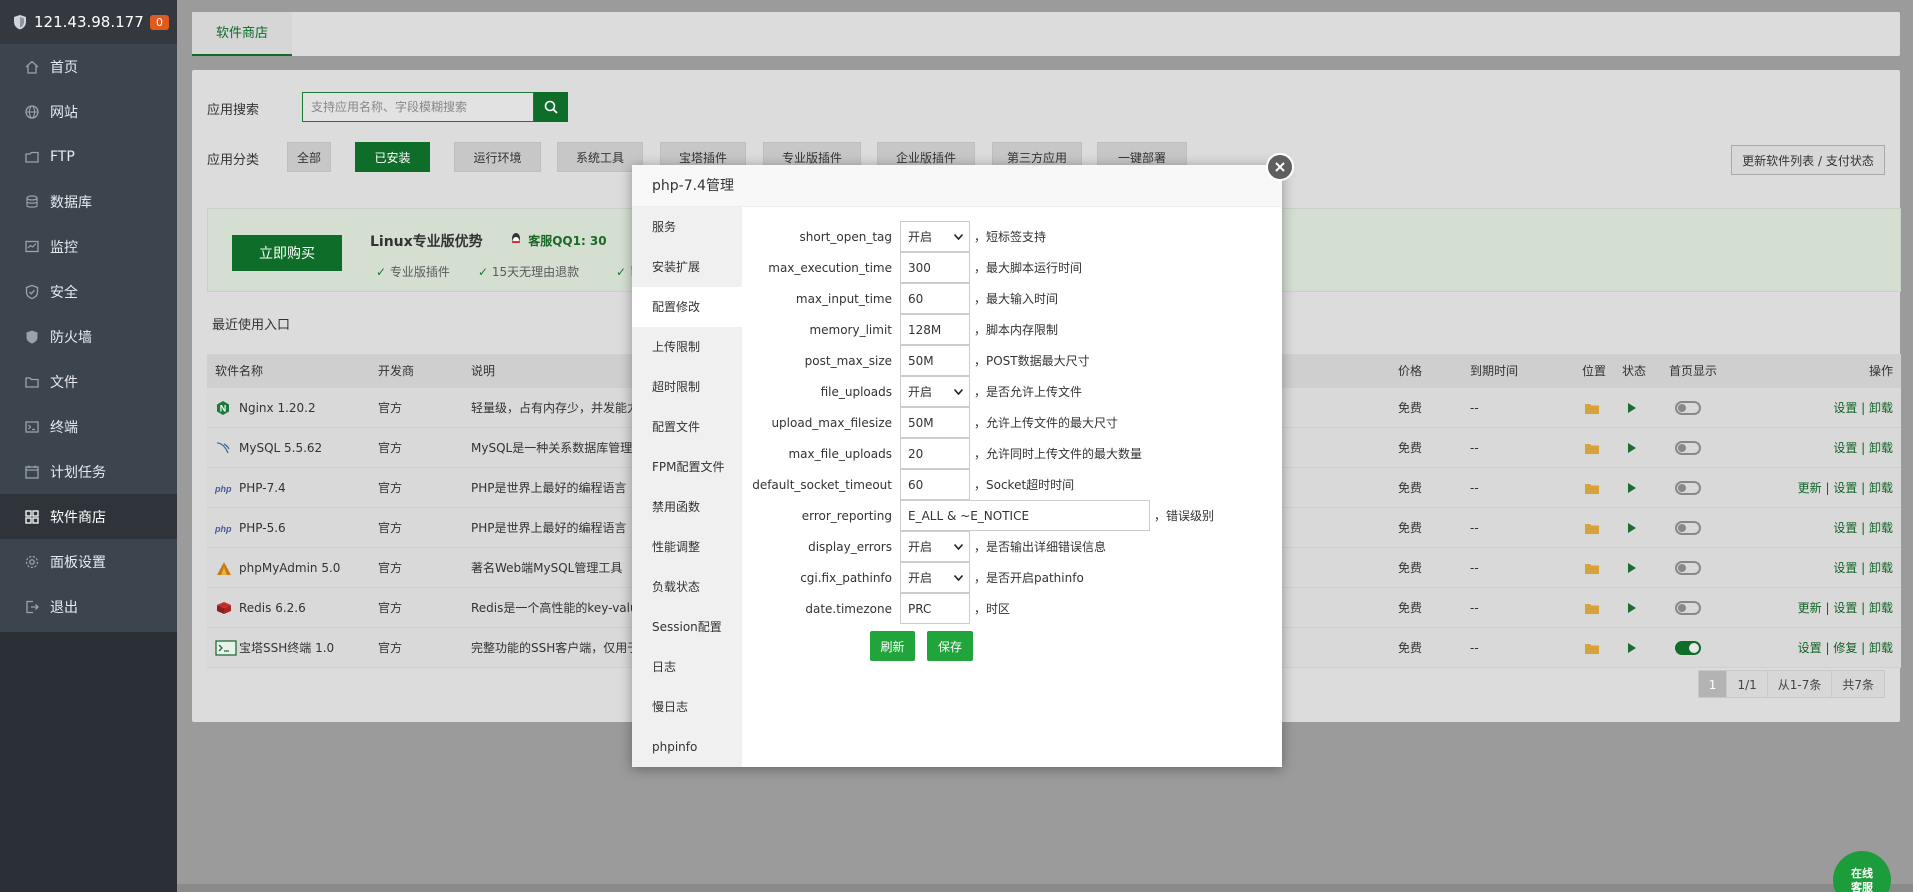 This screenshot has height=892, width=1913. What do you see at coordinates (687, 667) in the screenshot?
I see `dialog-menu-item: 日志` at bounding box center [687, 667].